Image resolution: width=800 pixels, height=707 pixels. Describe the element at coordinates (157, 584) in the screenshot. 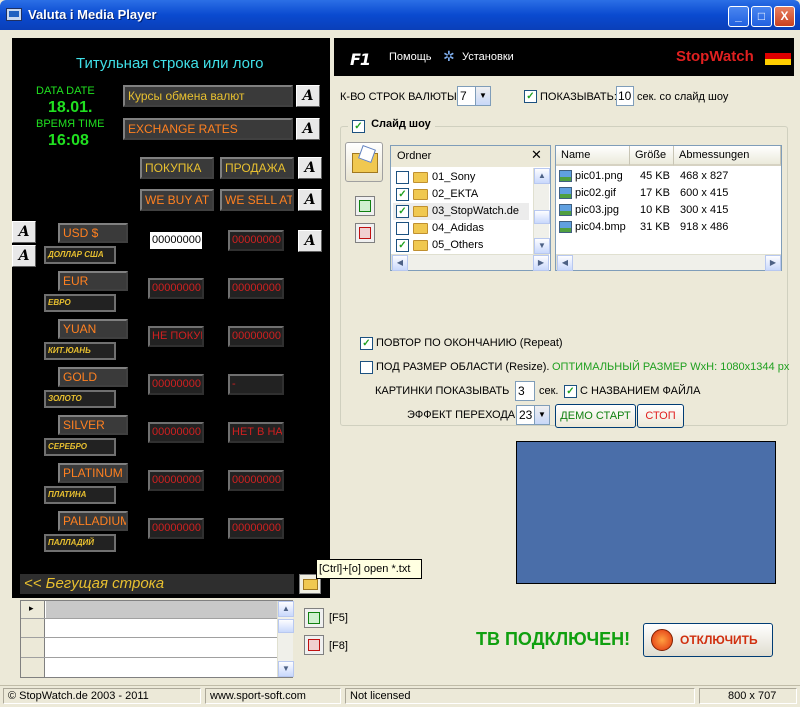

I see `ticker-line: << Бегущая строка` at that location.